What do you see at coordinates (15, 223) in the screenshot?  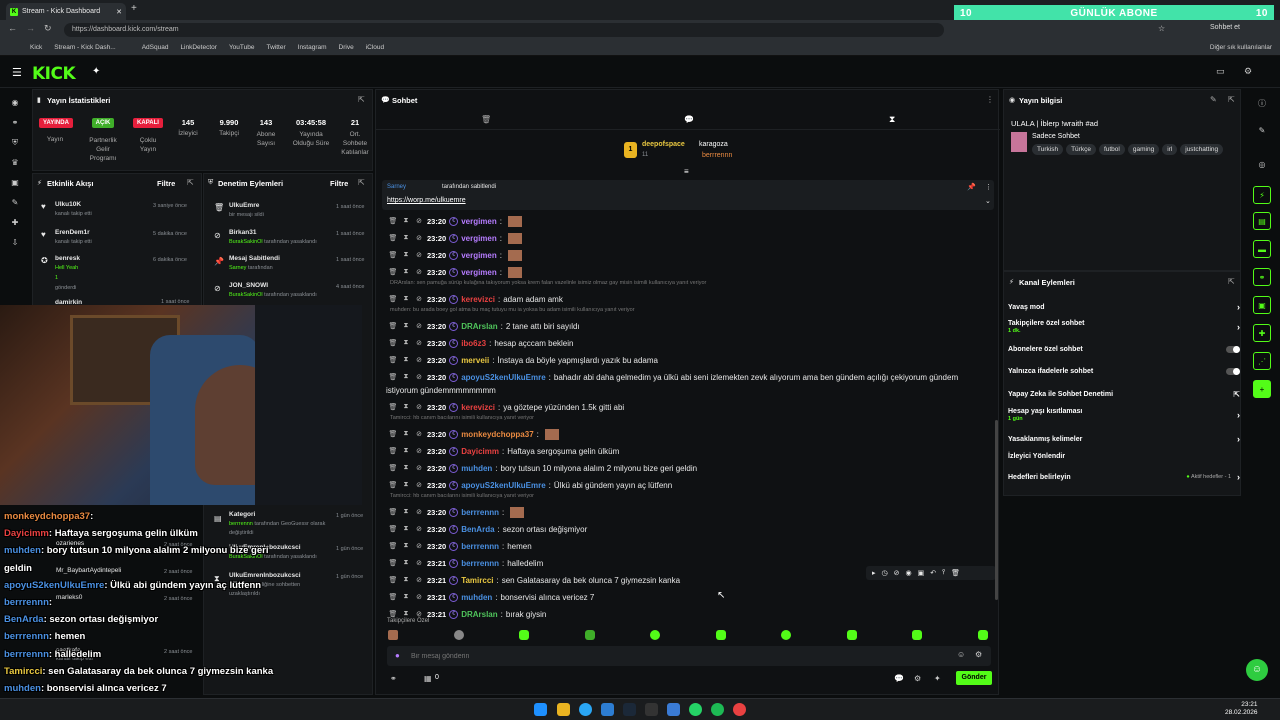 I see `puzzle-icon: ✚` at bounding box center [15, 223].